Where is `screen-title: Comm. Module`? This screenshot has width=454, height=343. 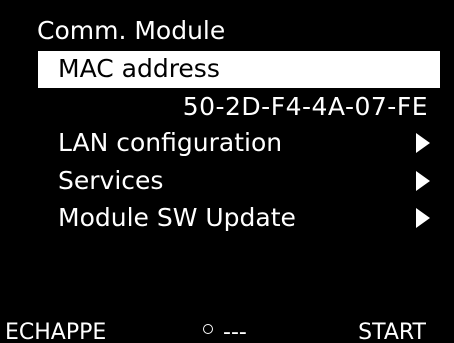
screen-title: Comm. Module is located at coordinates (131, 30).